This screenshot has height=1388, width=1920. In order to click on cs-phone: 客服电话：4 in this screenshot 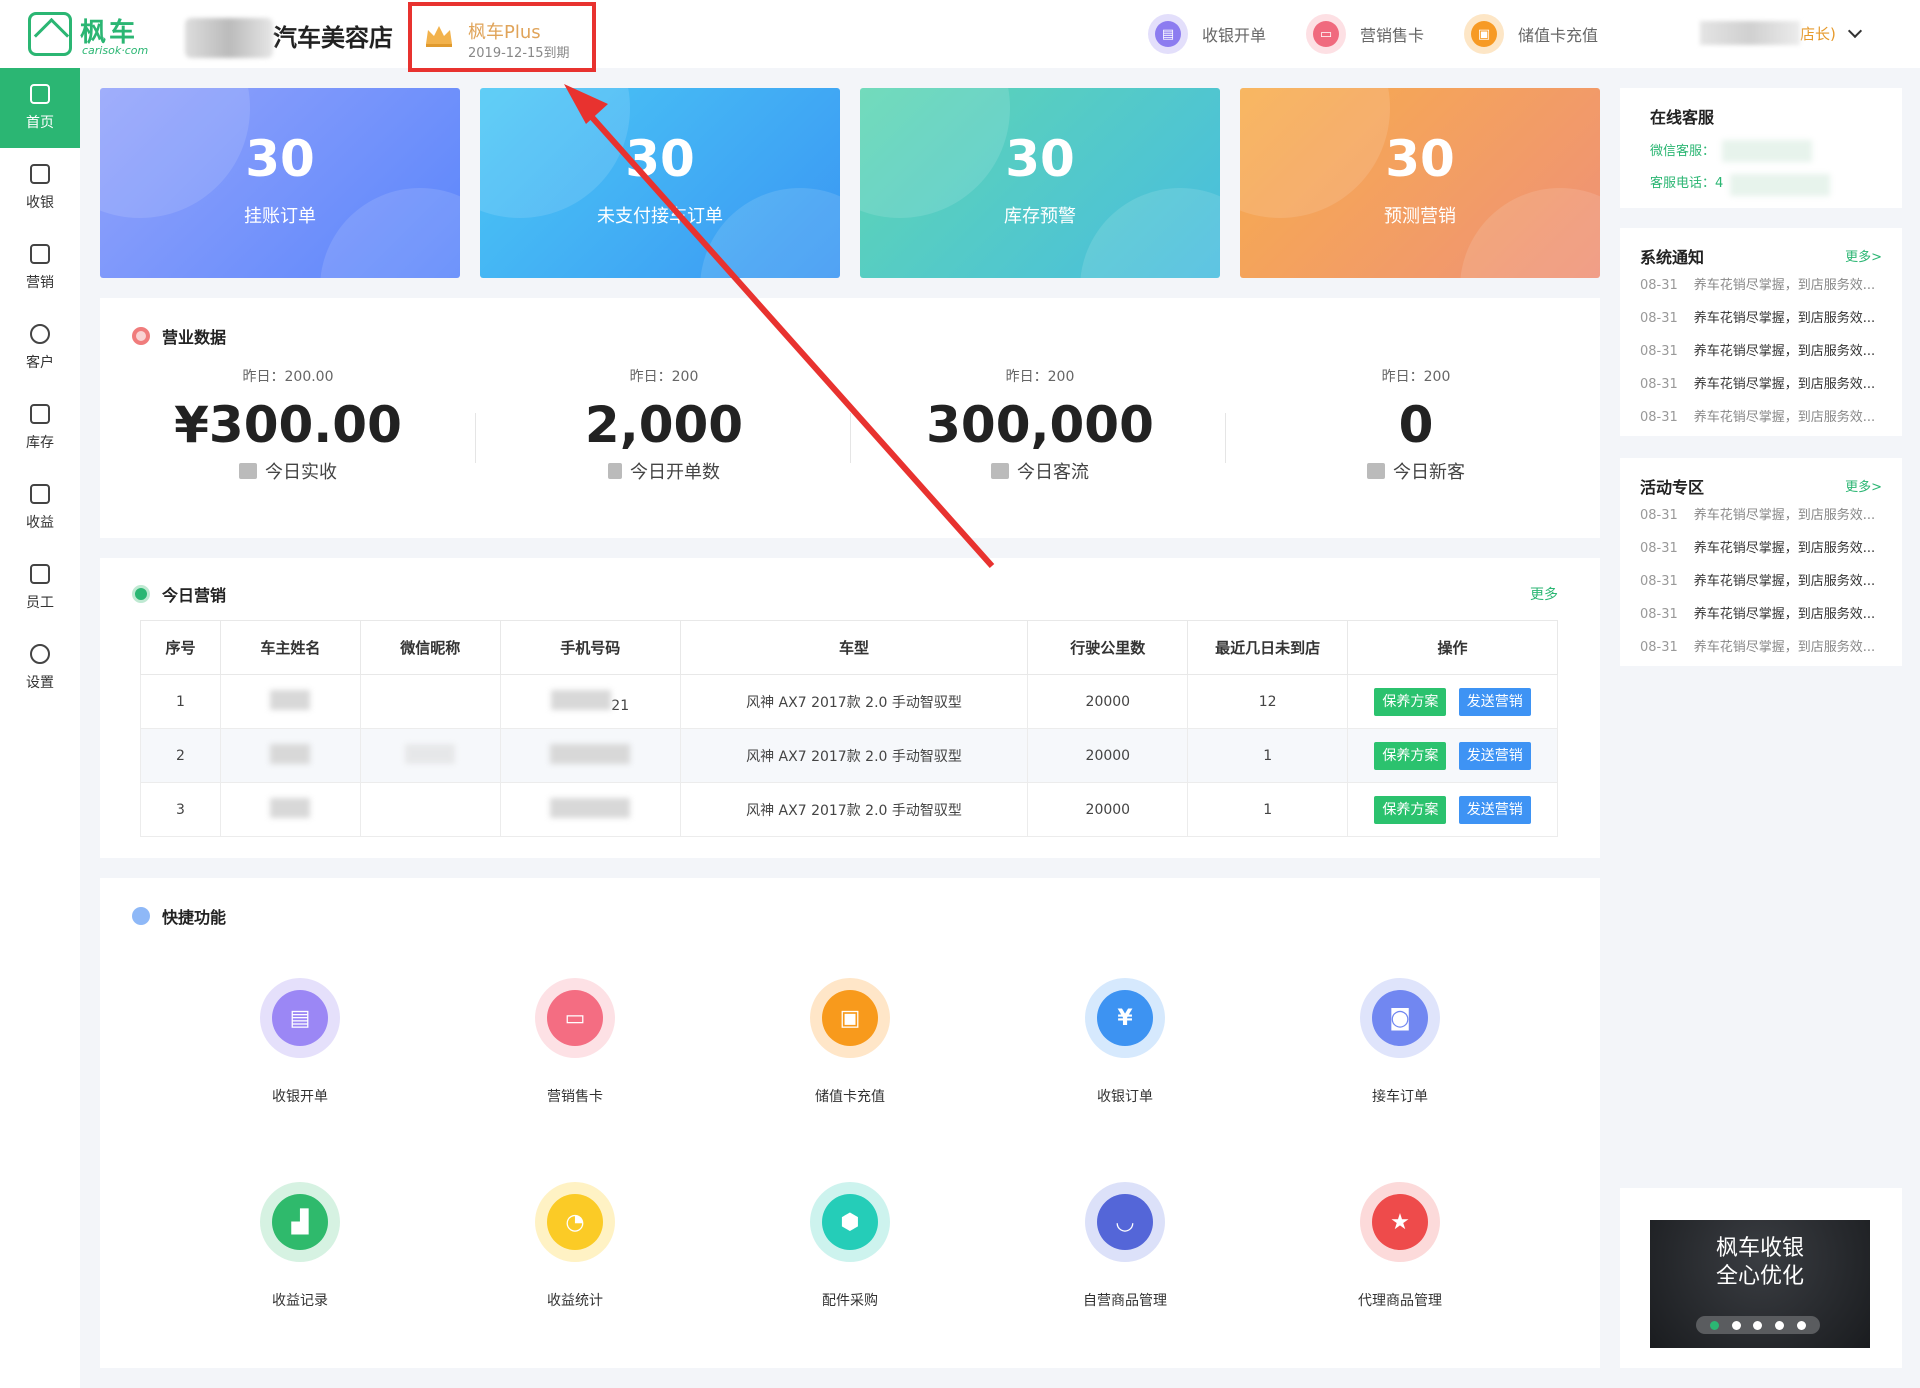, I will do `click(1686, 181)`.